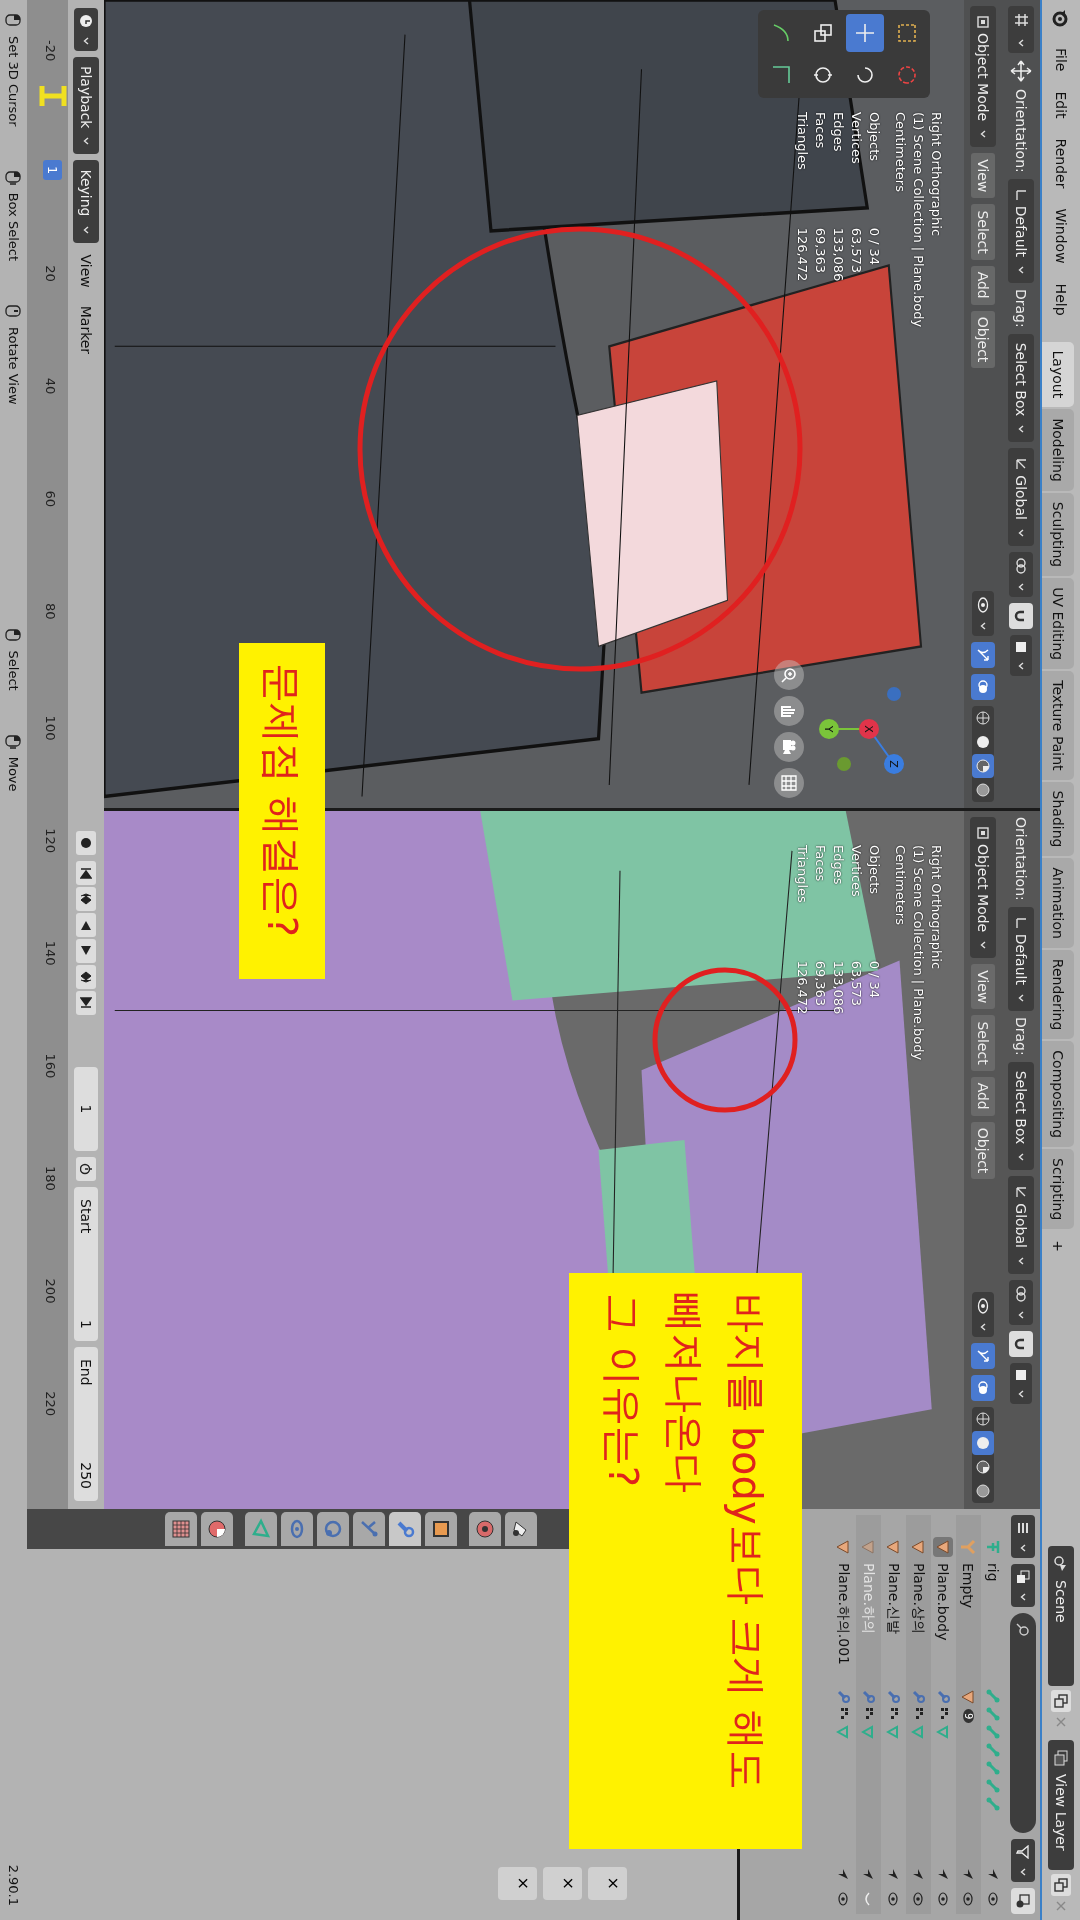 This screenshot has height=1920, width=1080. I want to click on snap-toggle, so click(1021, 1344).